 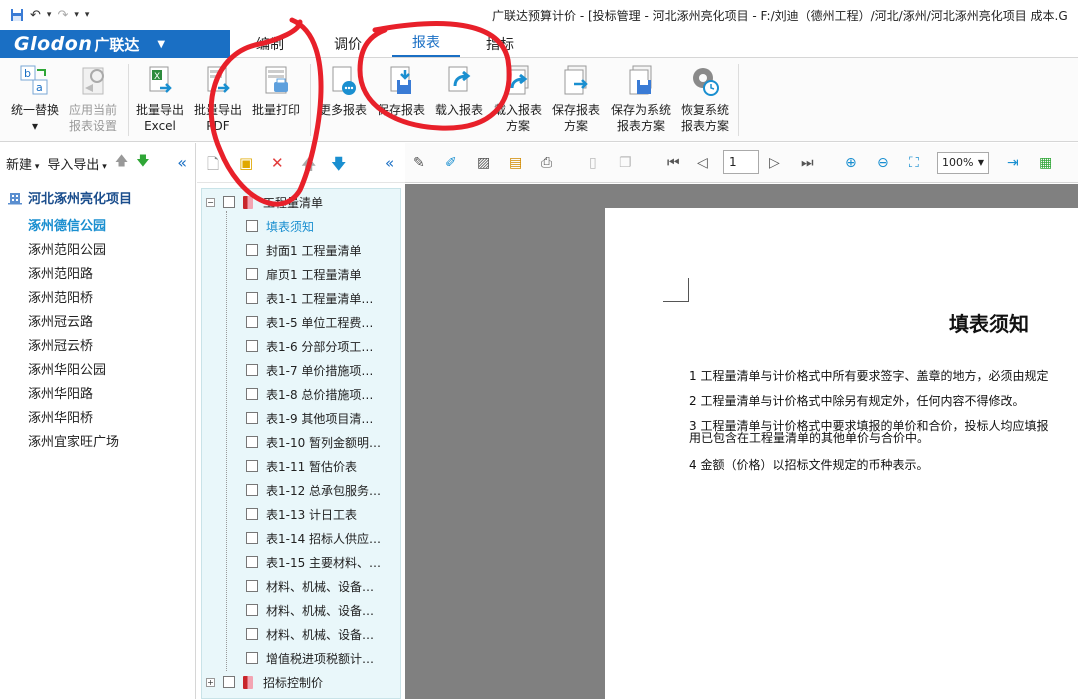 What do you see at coordinates (303, 250) in the screenshot?
I see `tree-item: 封面1 工程量清单` at bounding box center [303, 250].